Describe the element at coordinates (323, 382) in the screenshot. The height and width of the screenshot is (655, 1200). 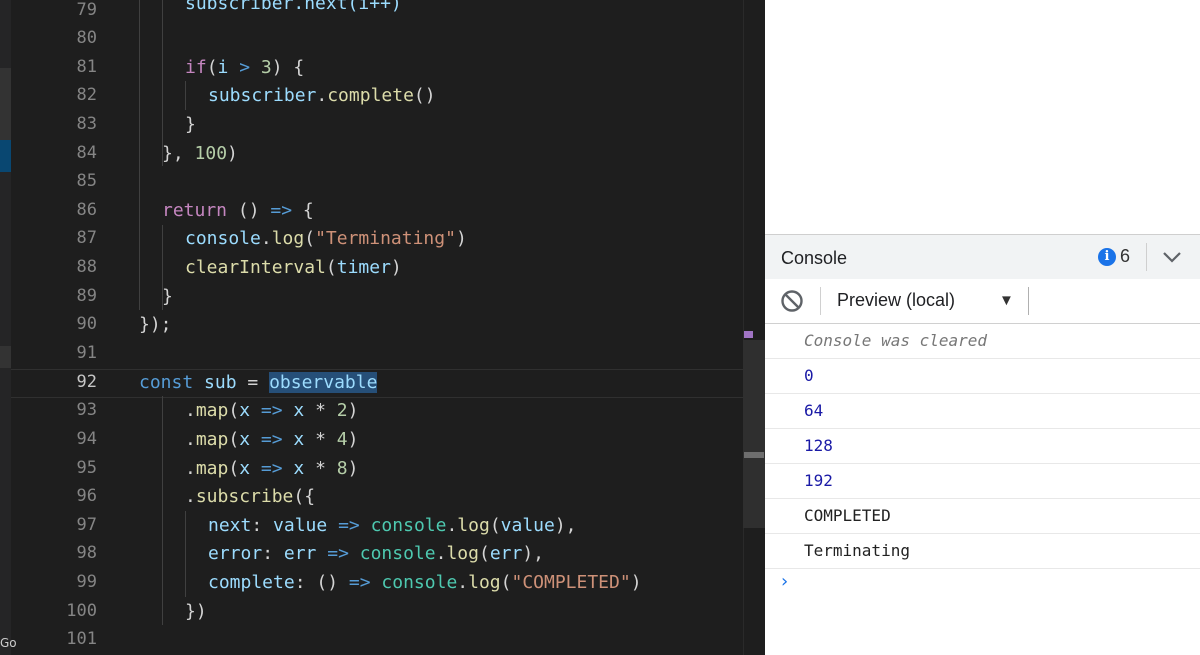
I see `word-highlight: observable` at that location.